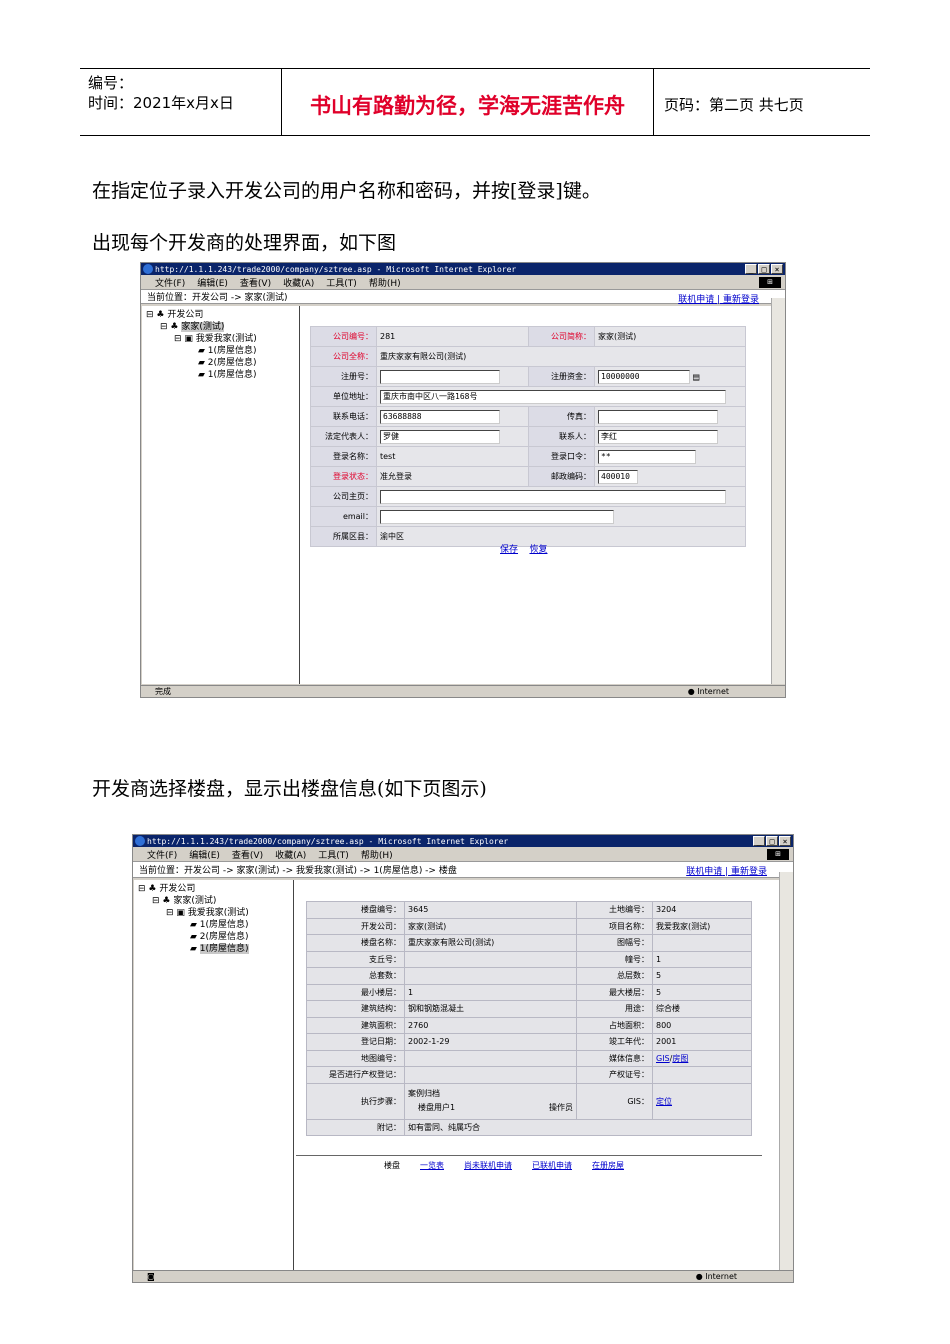 The width and height of the screenshot is (950, 1344). I want to click on table-row: 地图编号： 媒体信息： GIS/房图, so click(529, 1058).